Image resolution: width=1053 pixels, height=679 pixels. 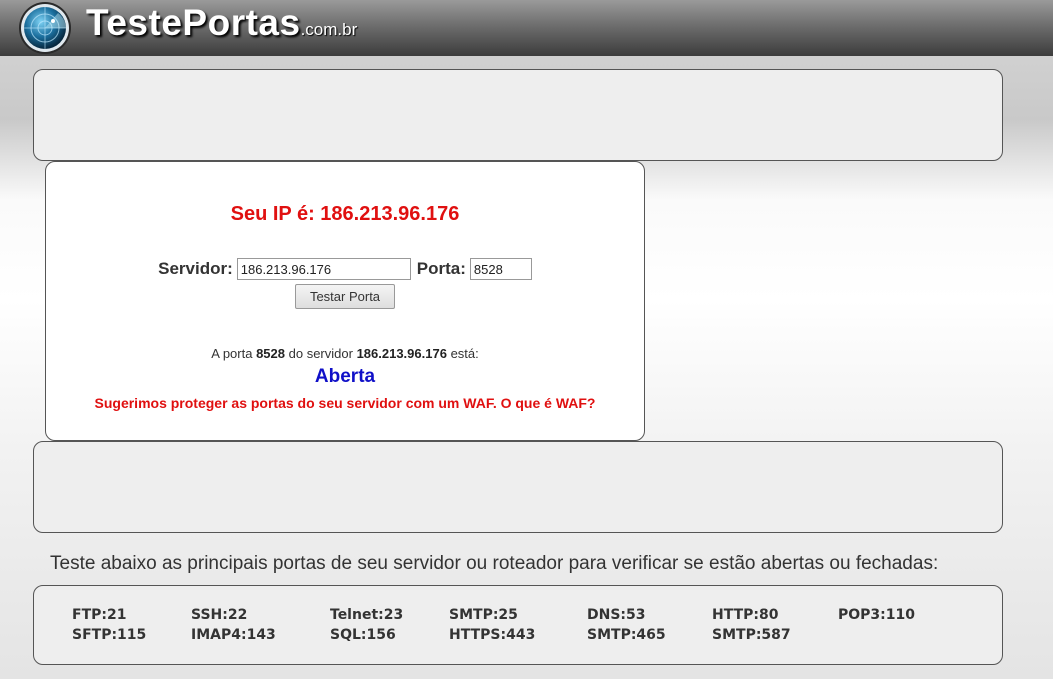 What do you see at coordinates (518, 487) in the screenshot?
I see `ad-banner-bottom` at bounding box center [518, 487].